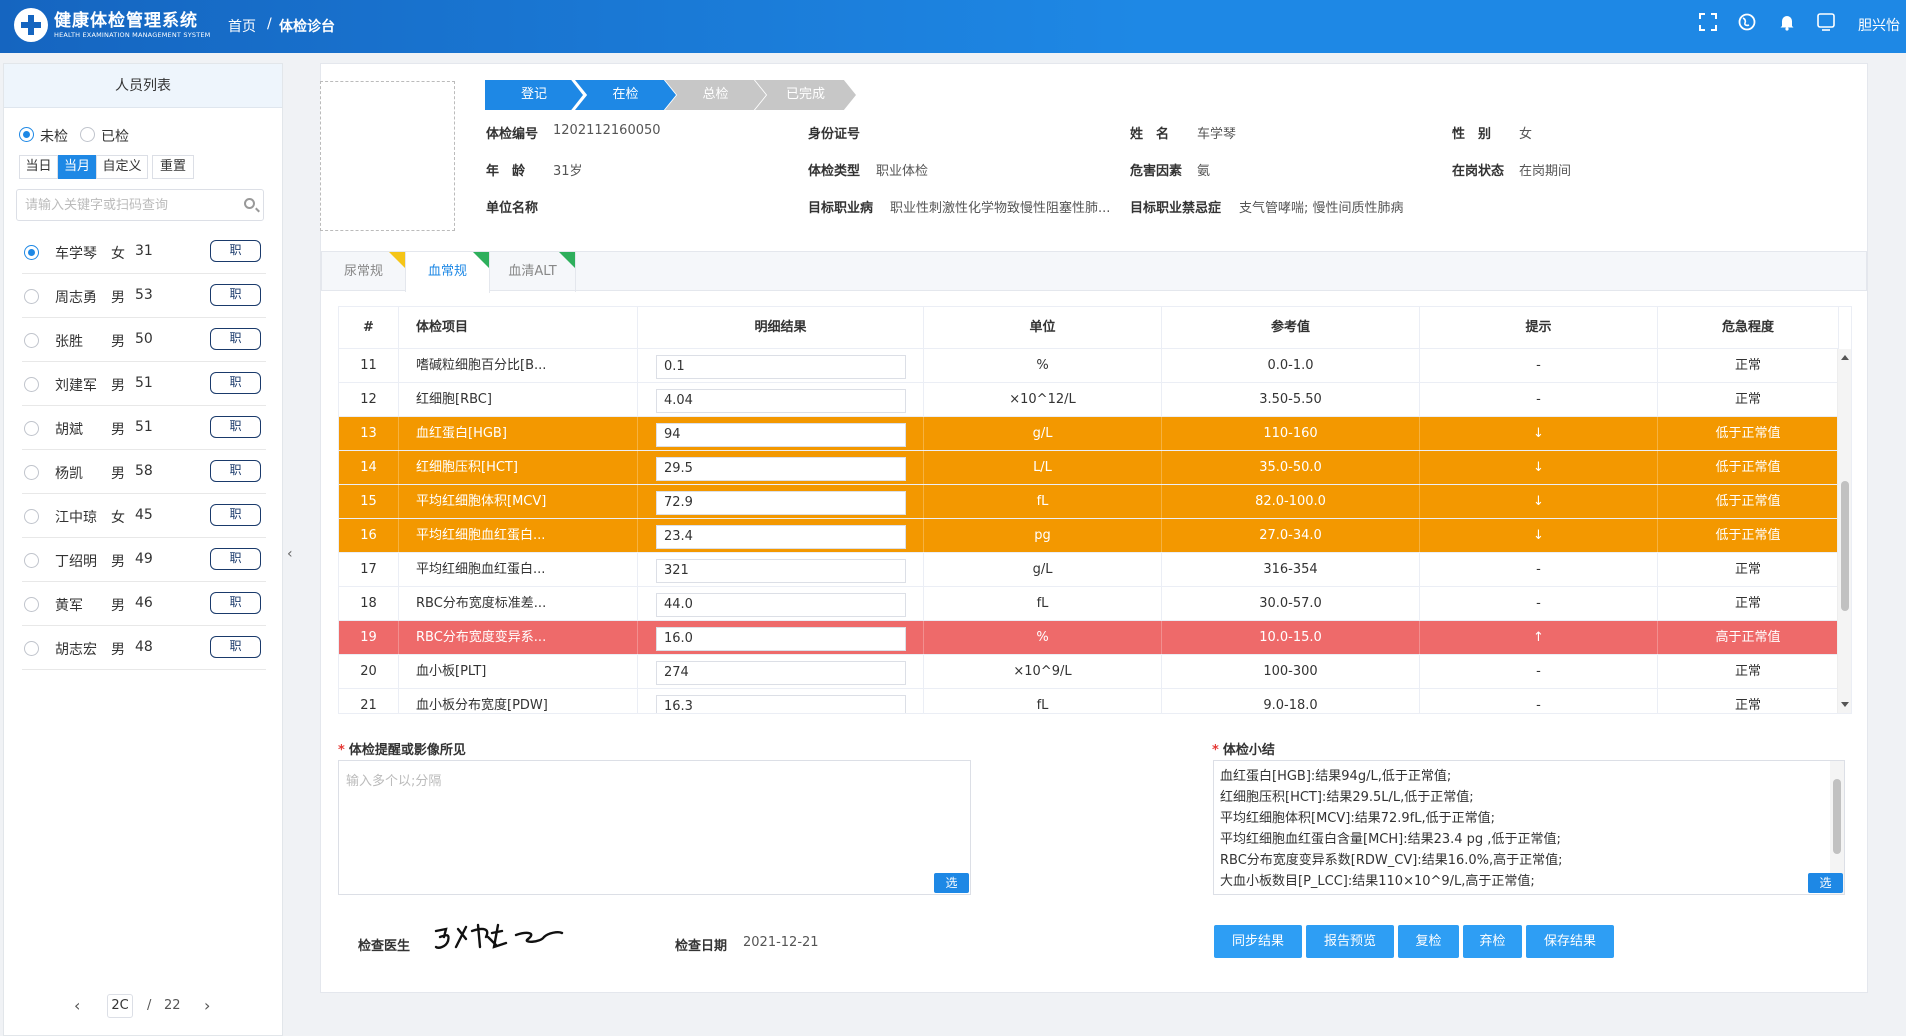 Image resolution: width=1906 pixels, height=1036 pixels. I want to click on filter-month: 当月, so click(77, 167).